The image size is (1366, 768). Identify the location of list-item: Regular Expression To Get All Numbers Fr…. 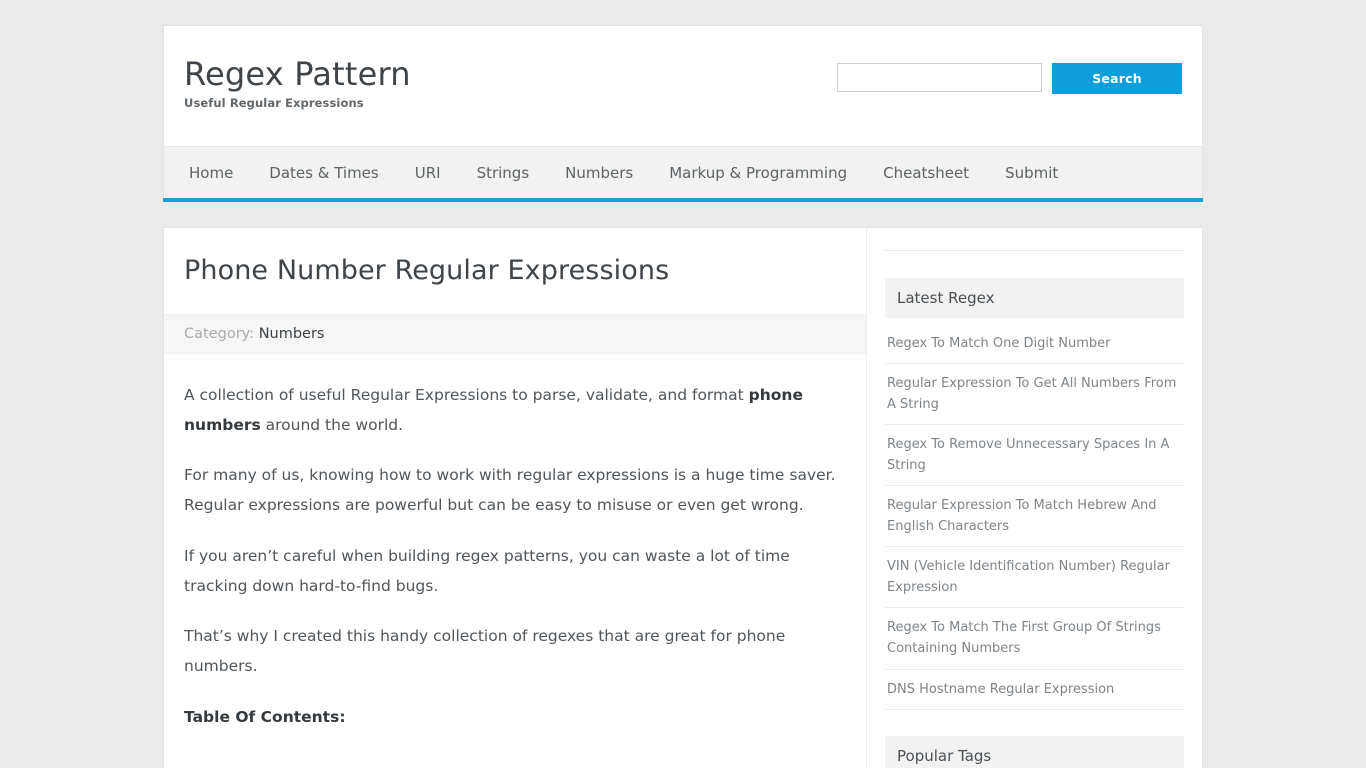
(1034, 395).